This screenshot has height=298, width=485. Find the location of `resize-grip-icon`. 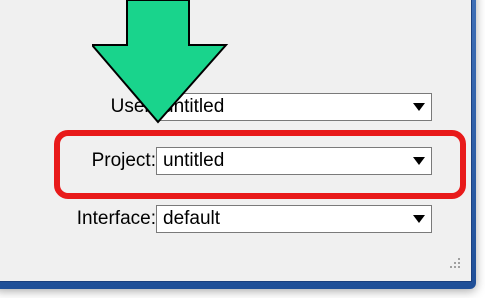

resize-grip-icon is located at coordinates (455, 263).